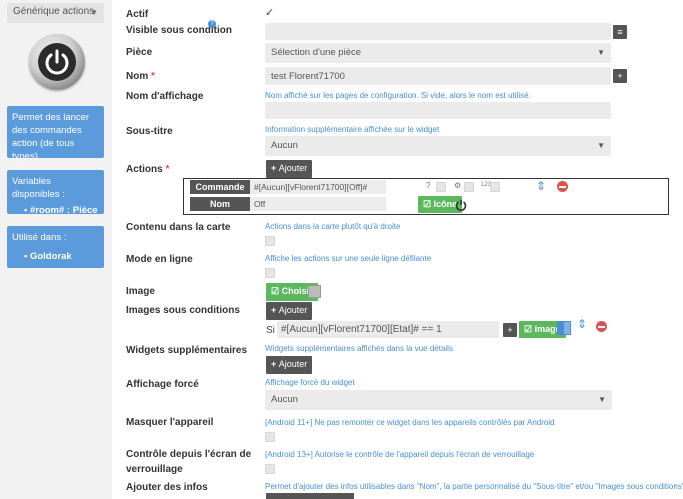 This screenshot has width=683, height=499. What do you see at coordinates (438, 53) in the screenshot?
I see `piece-select: Sélection d'une pièce ▼` at bounding box center [438, 53].